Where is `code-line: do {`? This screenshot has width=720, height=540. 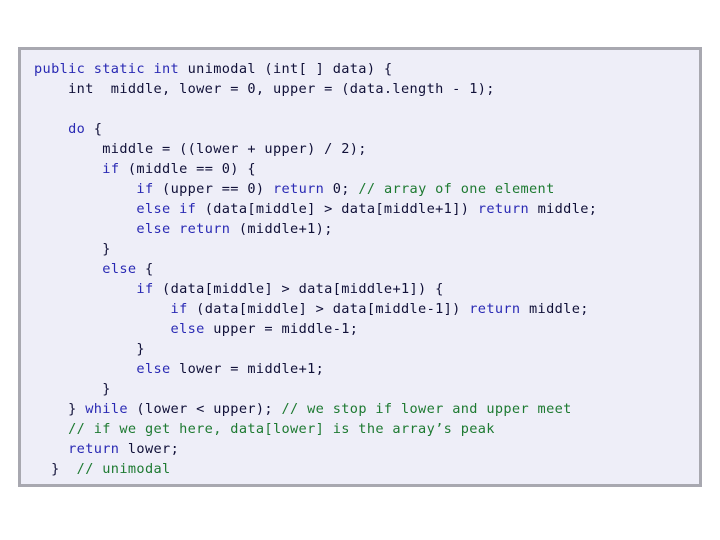
code-line: do { is located at coordinates (315, 129).